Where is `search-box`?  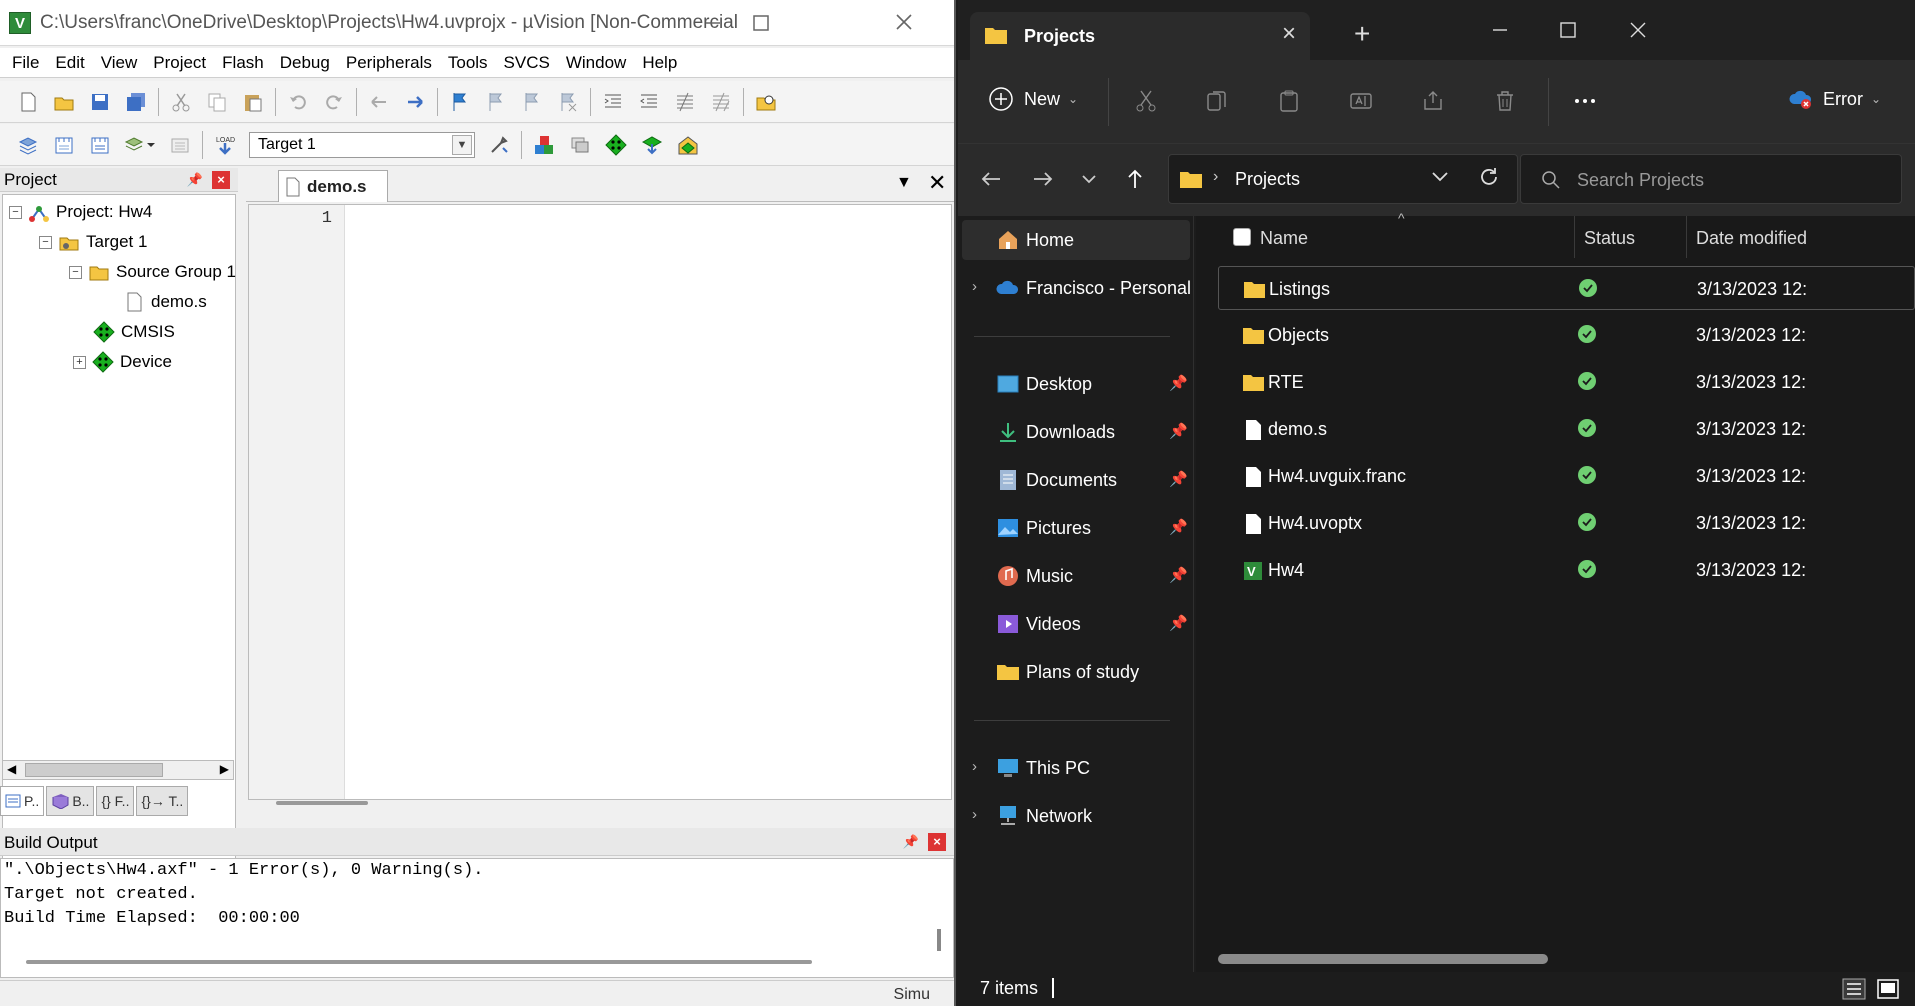 search-box is located at coordinates (1711, 179).